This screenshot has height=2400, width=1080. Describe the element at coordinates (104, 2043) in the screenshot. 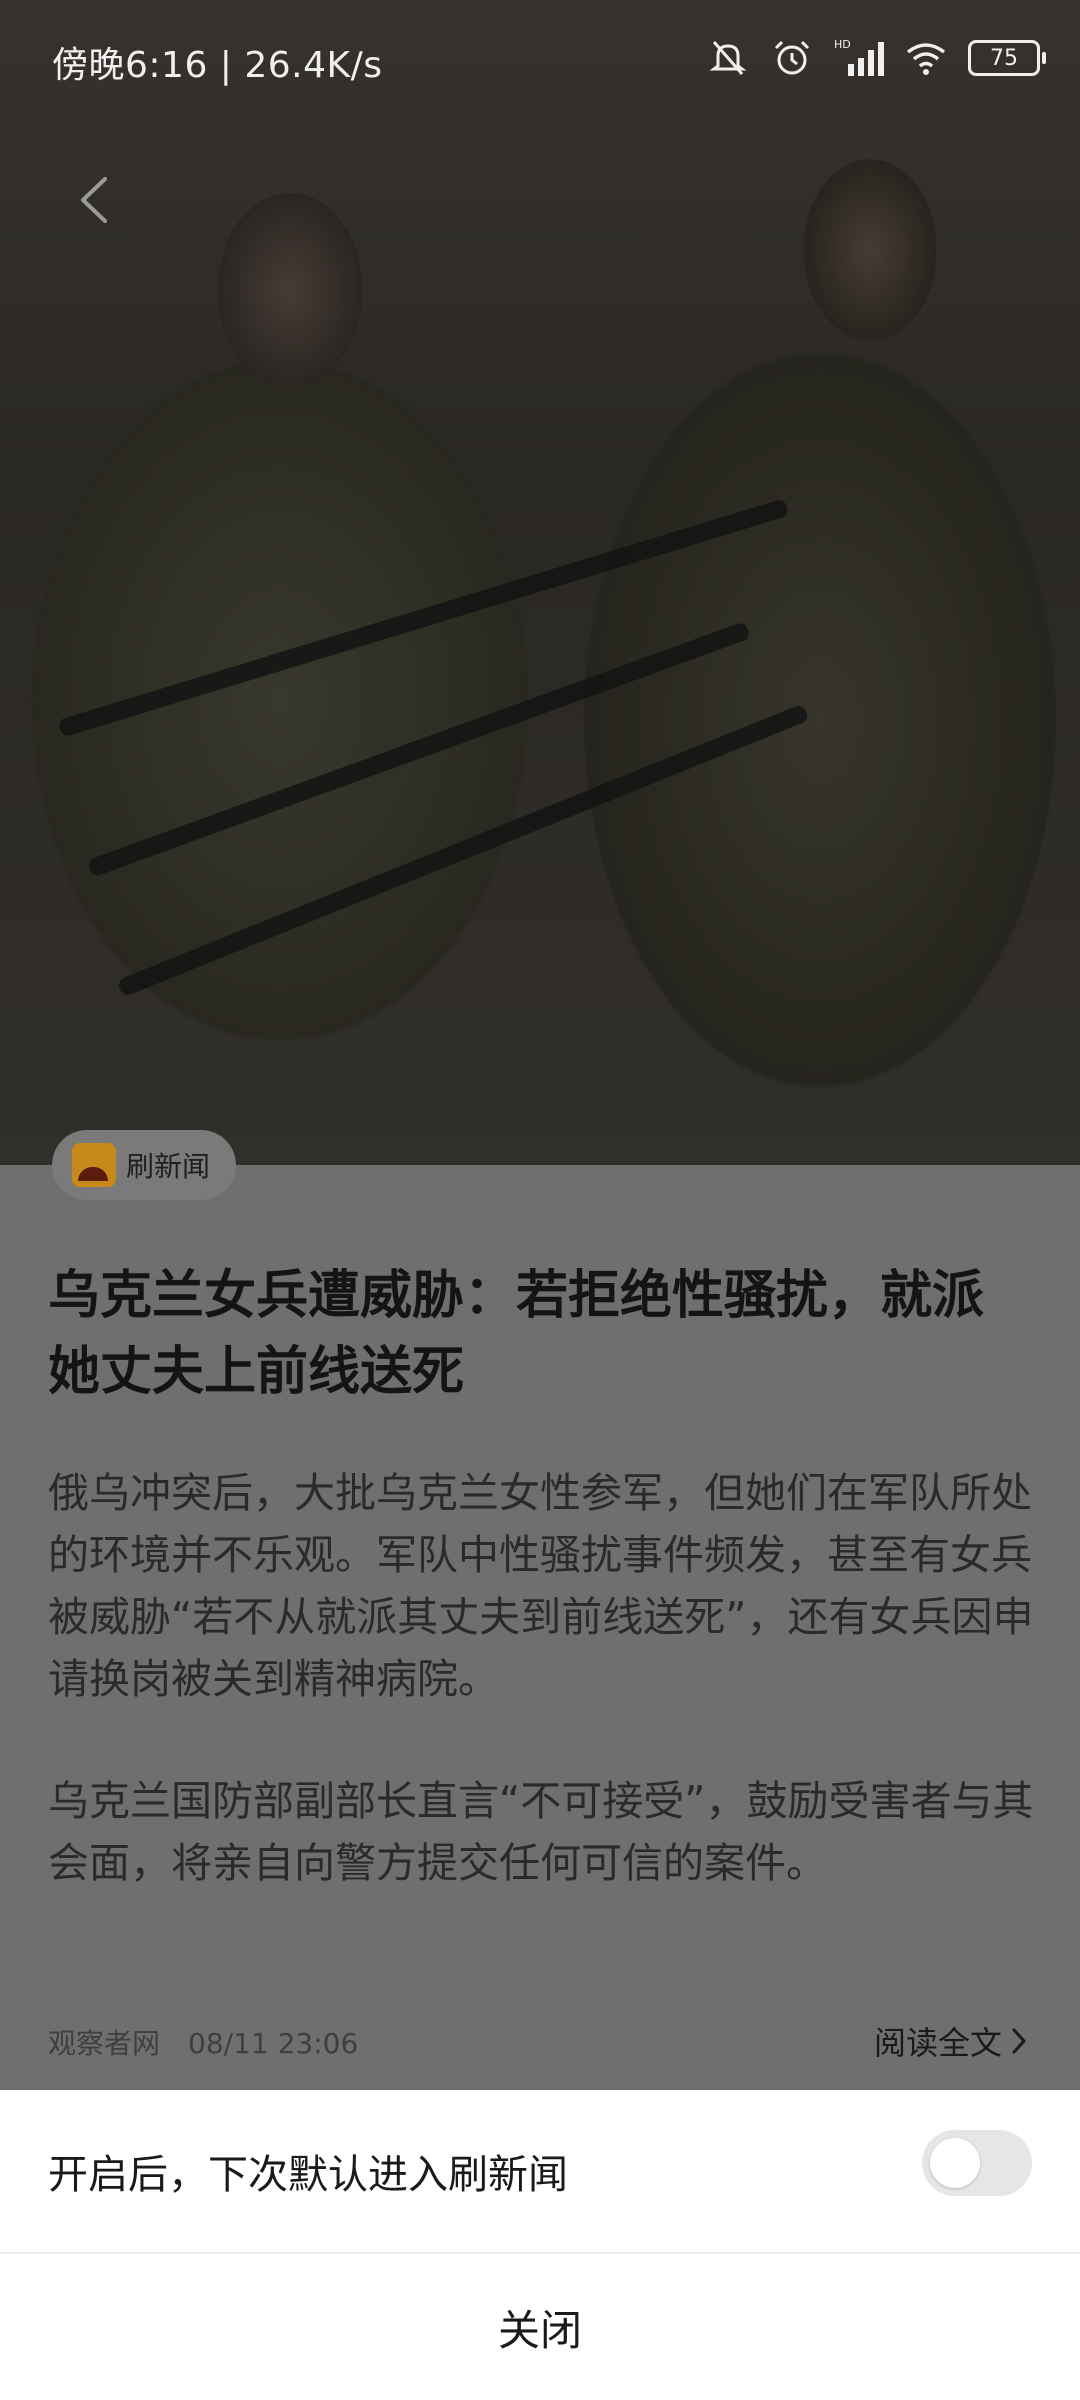

I see `publisher-name: 观察者网` at that location.